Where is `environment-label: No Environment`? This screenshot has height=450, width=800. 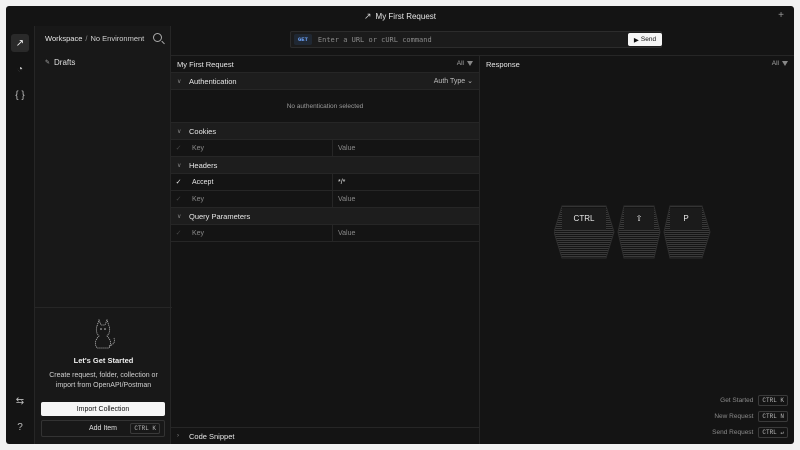
environment-label: No Environment is located at coordinates (117, 38).